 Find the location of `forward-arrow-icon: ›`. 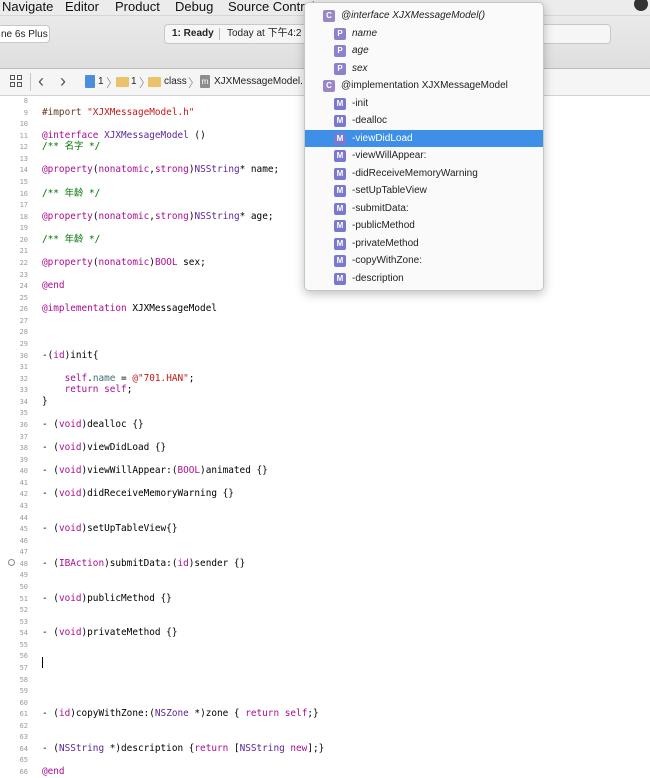

forward-arrow-icon: › is located at coordinates (63, 81).